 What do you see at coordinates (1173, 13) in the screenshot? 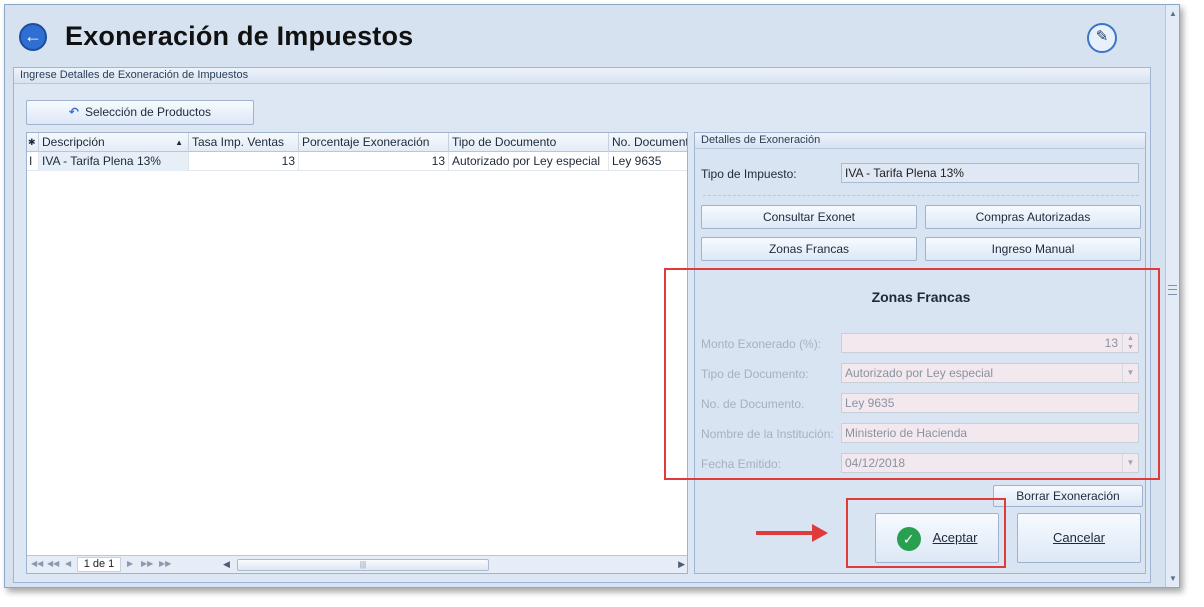
I see `scroll-up-icon: ▲` at bounding box center [1173, 13].